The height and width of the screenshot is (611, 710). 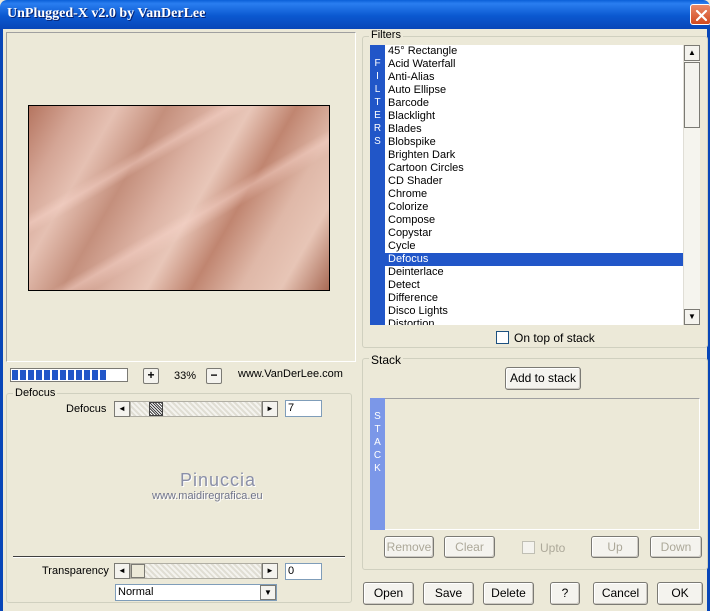 What do you see at coordinates (386, 35) in the screenshot?
I see `filters-group-label: Filters` at bounding box center [386, 35].